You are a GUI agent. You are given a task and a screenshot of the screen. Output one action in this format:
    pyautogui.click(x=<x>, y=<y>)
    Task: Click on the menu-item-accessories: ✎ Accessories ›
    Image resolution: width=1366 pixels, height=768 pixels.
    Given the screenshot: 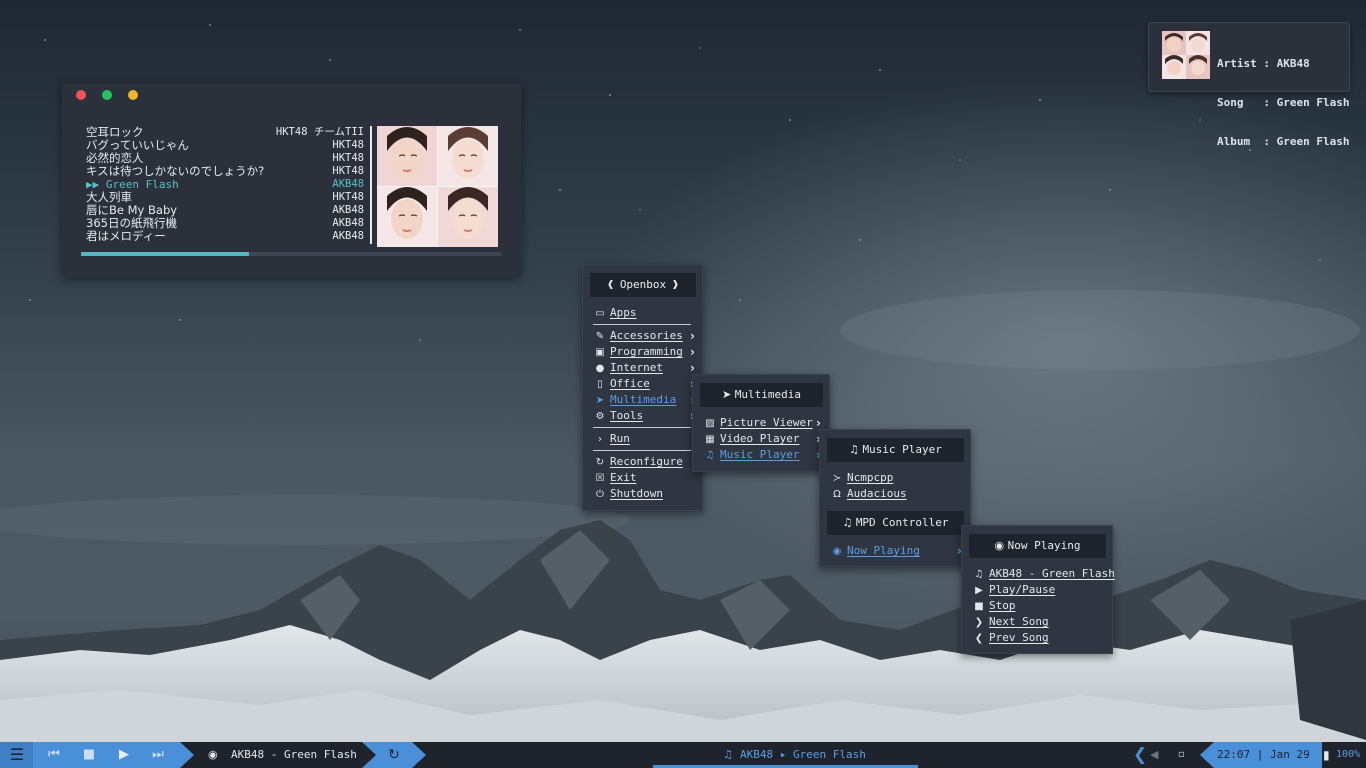 What is the action you would take?
    pyautogui.click(x=644, y=336)
    